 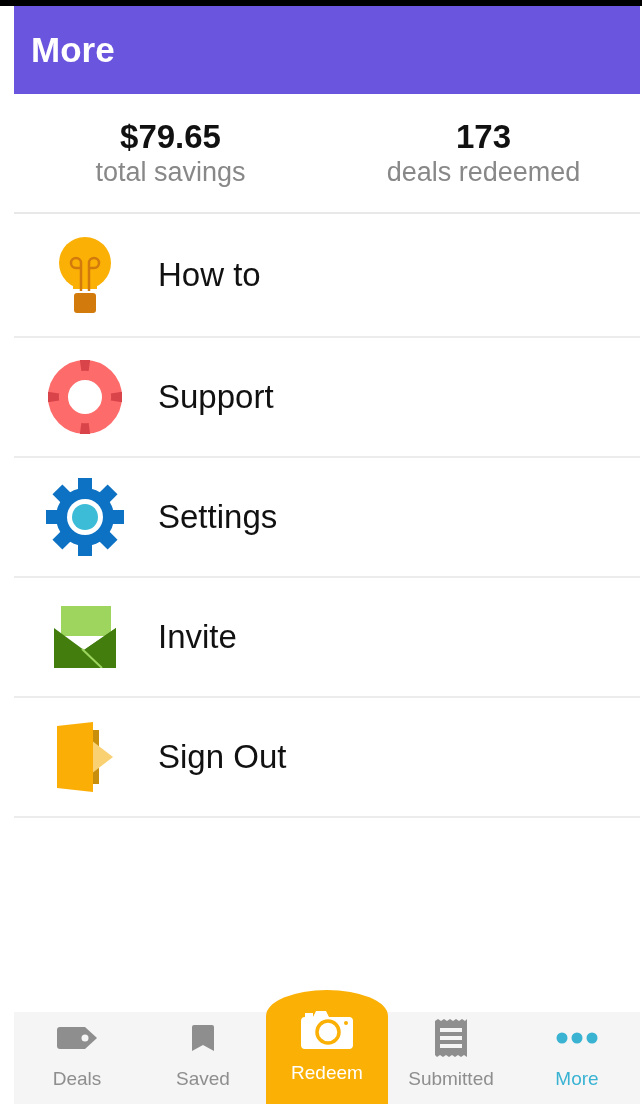 What do you see at coordinates (216, 397) in the screenshot?
I see `menu-label: Support` at bounding box center [216, 397].